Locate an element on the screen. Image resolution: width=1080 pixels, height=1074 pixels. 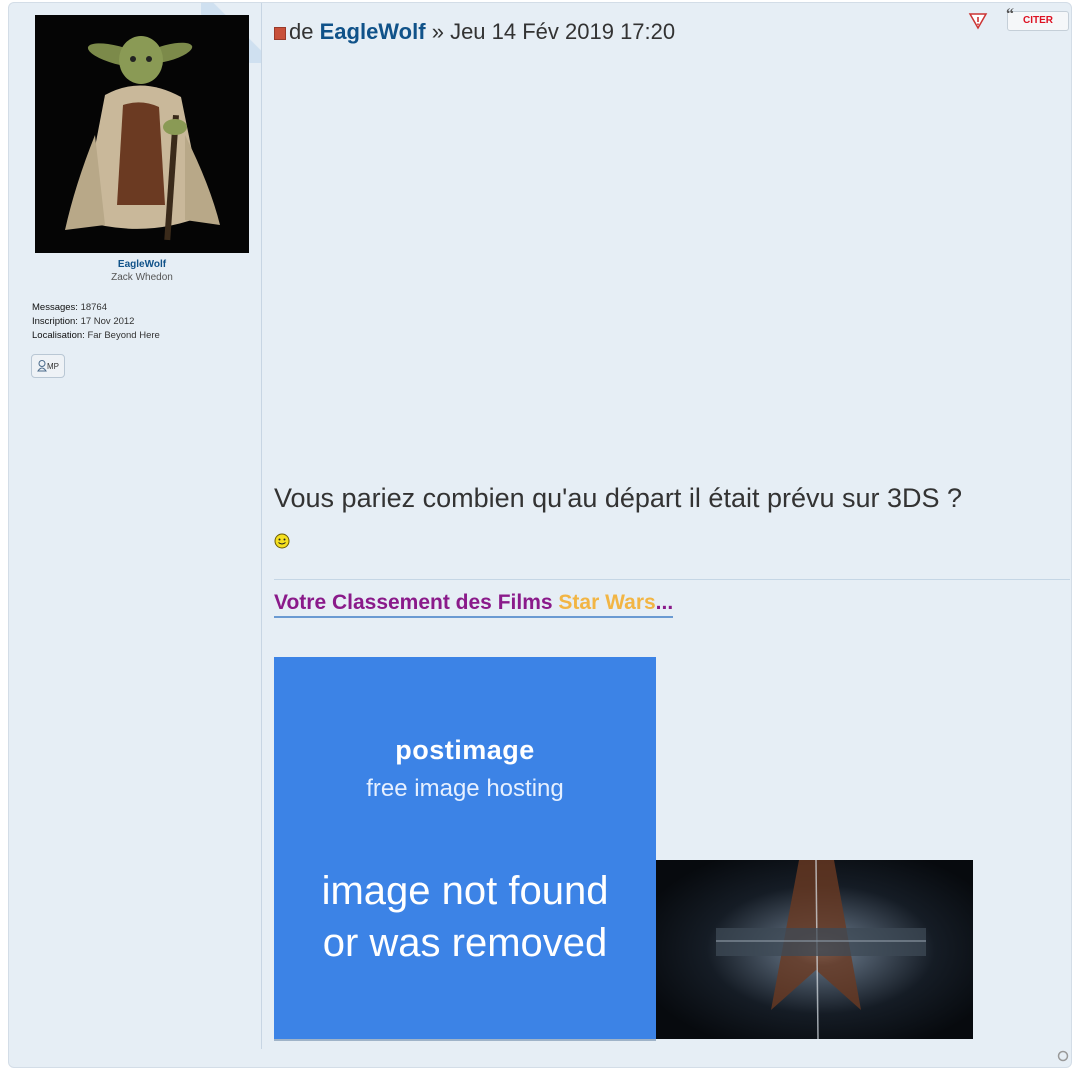
signature-divider is located at coordinates (672, 579).